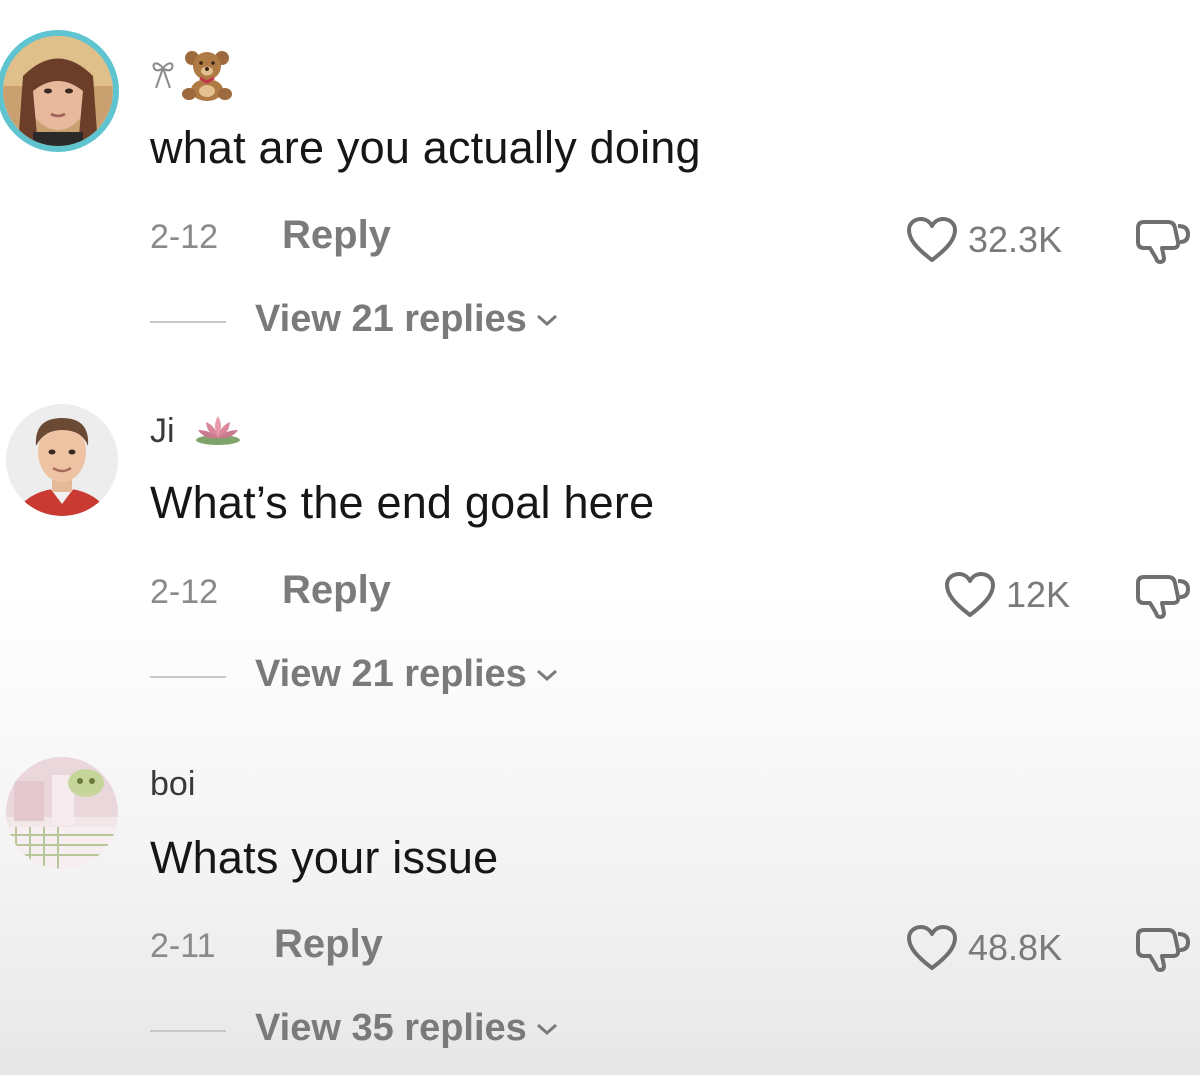 The width and height of the screenshot is (1200, 1075). I want to click on like-button: 48.8K, so click(984, 948).